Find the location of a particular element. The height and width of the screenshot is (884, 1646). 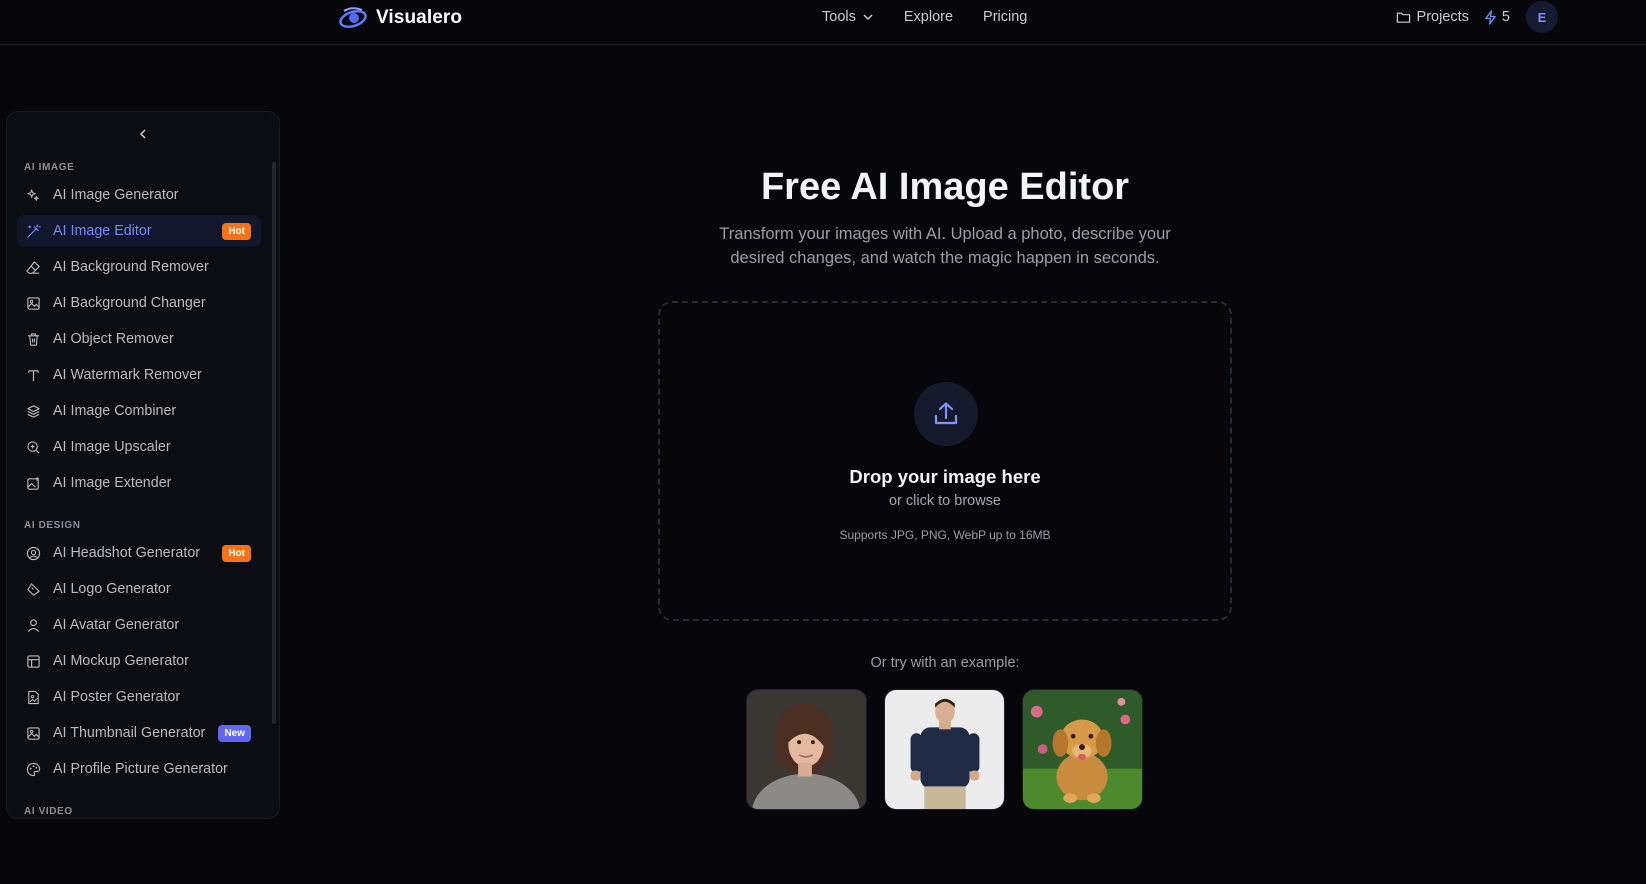

nav-explore-label: Explore is located at coordinates (928, 17).